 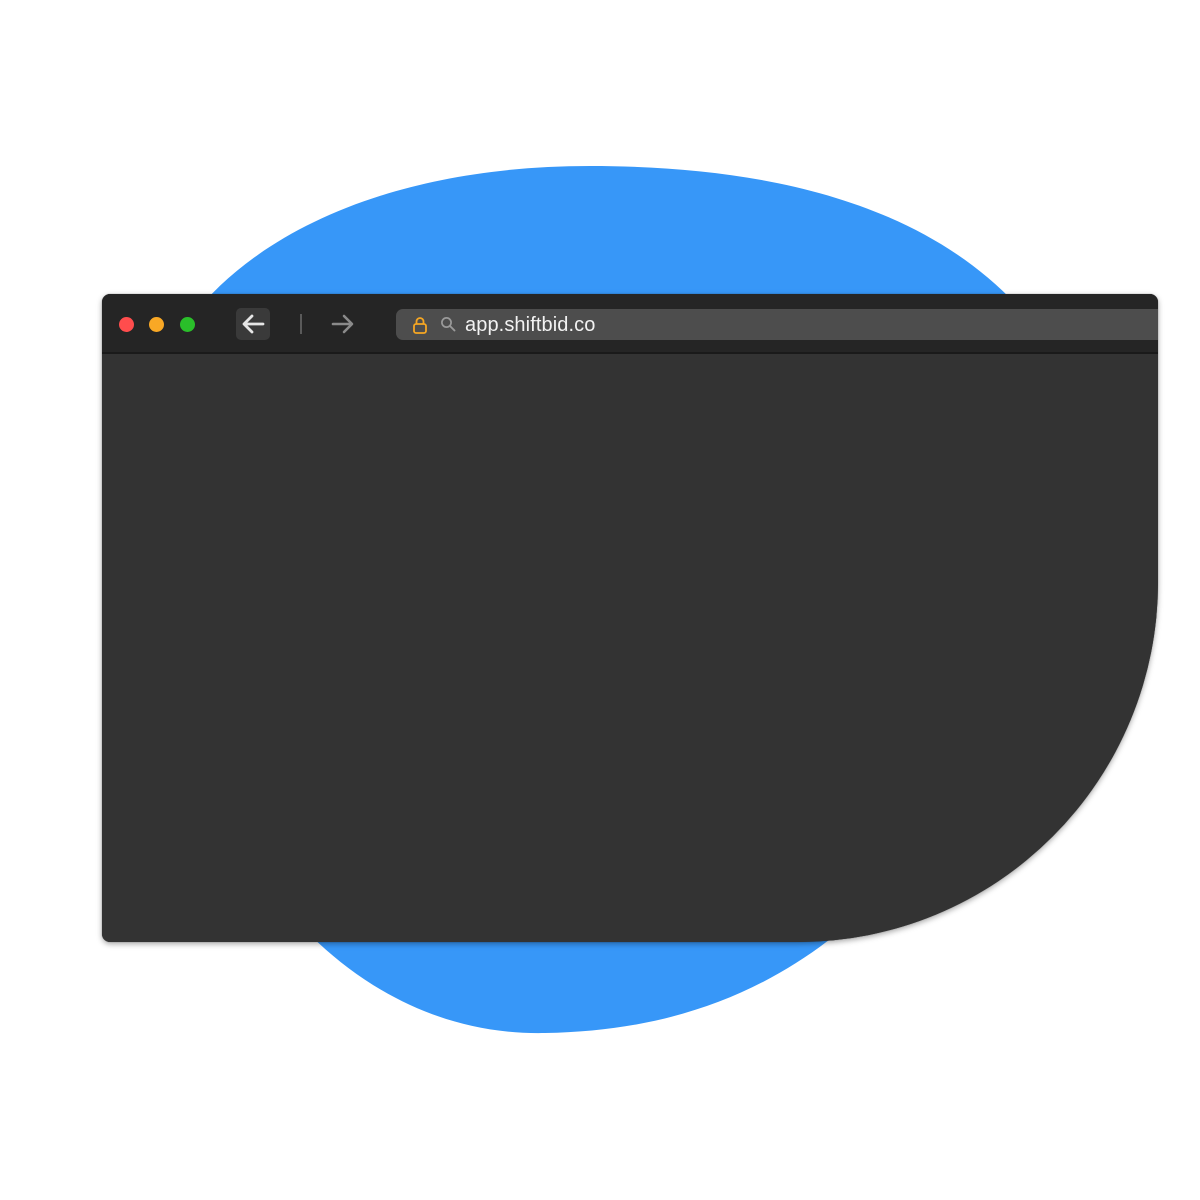 I want to click on arrow-left-icon, so click(x=253, y=324).